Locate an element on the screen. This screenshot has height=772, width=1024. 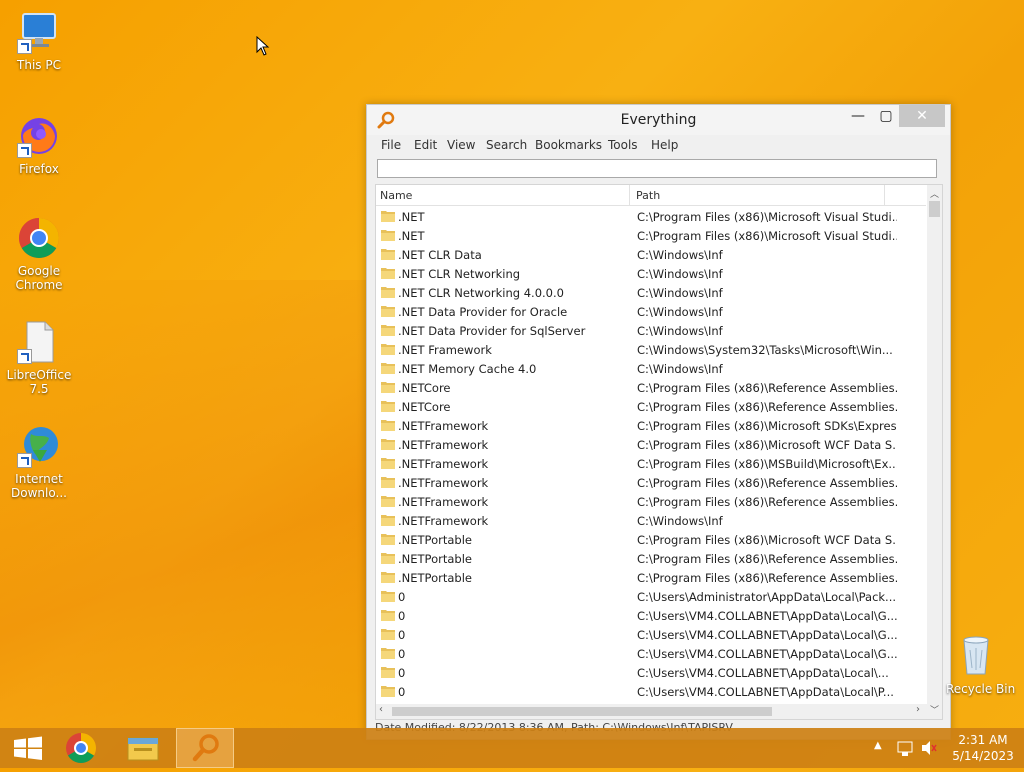
horizontal-scroll-thumb is located at coordinates (582, 711).